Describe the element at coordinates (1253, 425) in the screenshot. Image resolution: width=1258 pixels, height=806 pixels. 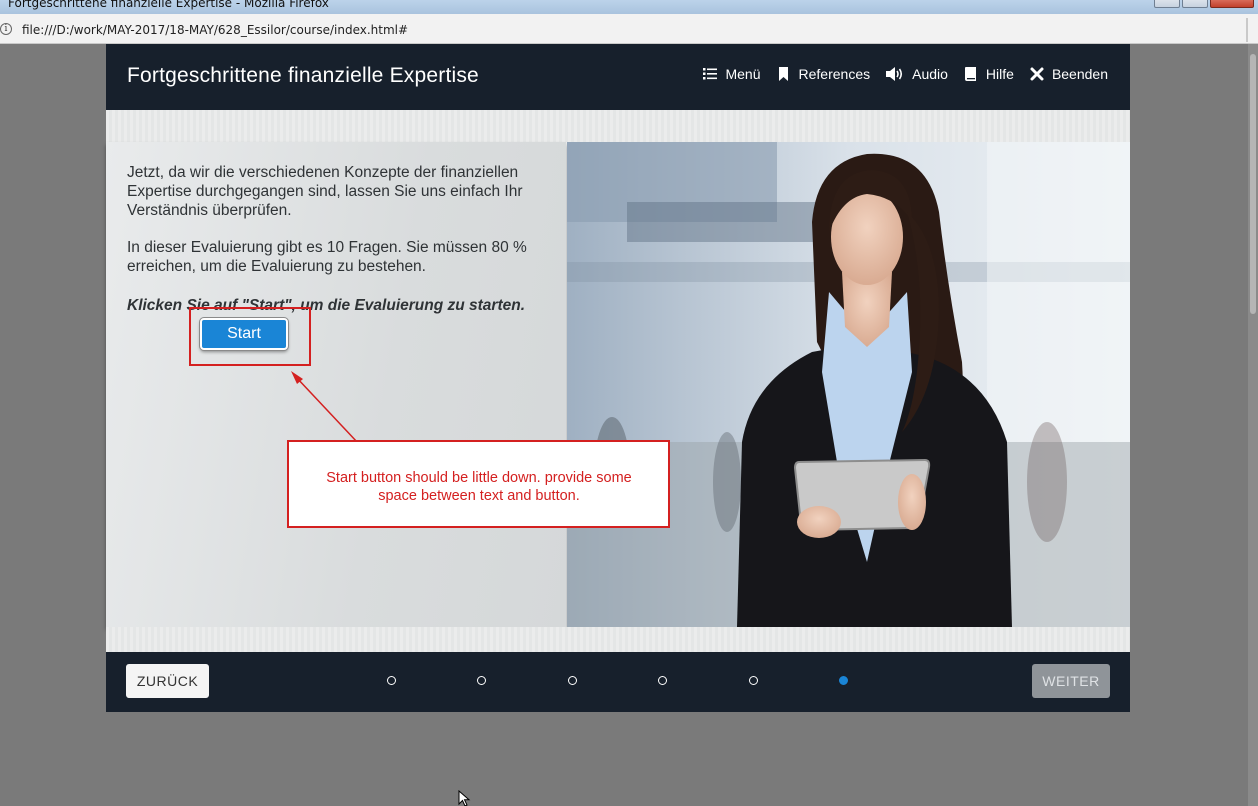
I see `page-scrollbar` at that location.